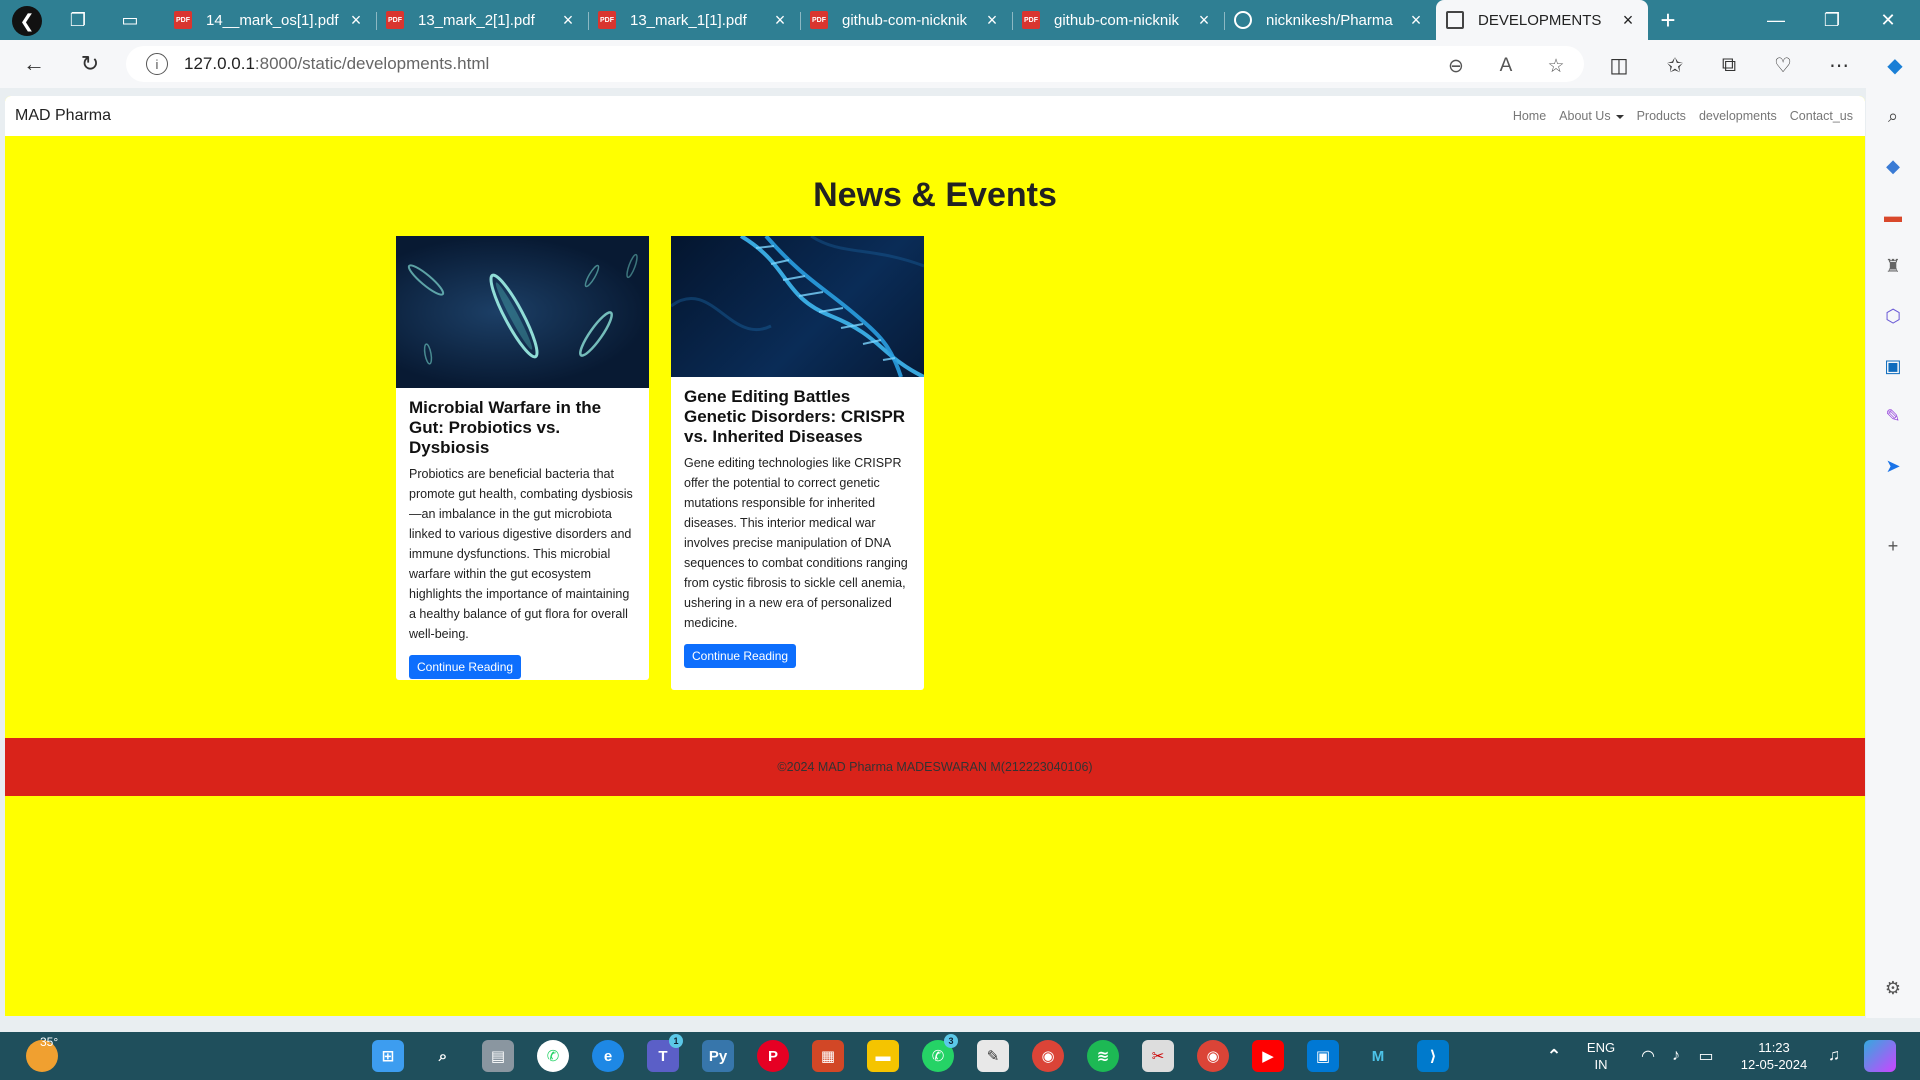 Image resolution: width=1920 pixels, height=1080 pixels. Describe the element at coordinates (676, 1041) in the screenshot. I see `teams-badge: 1` at that location.